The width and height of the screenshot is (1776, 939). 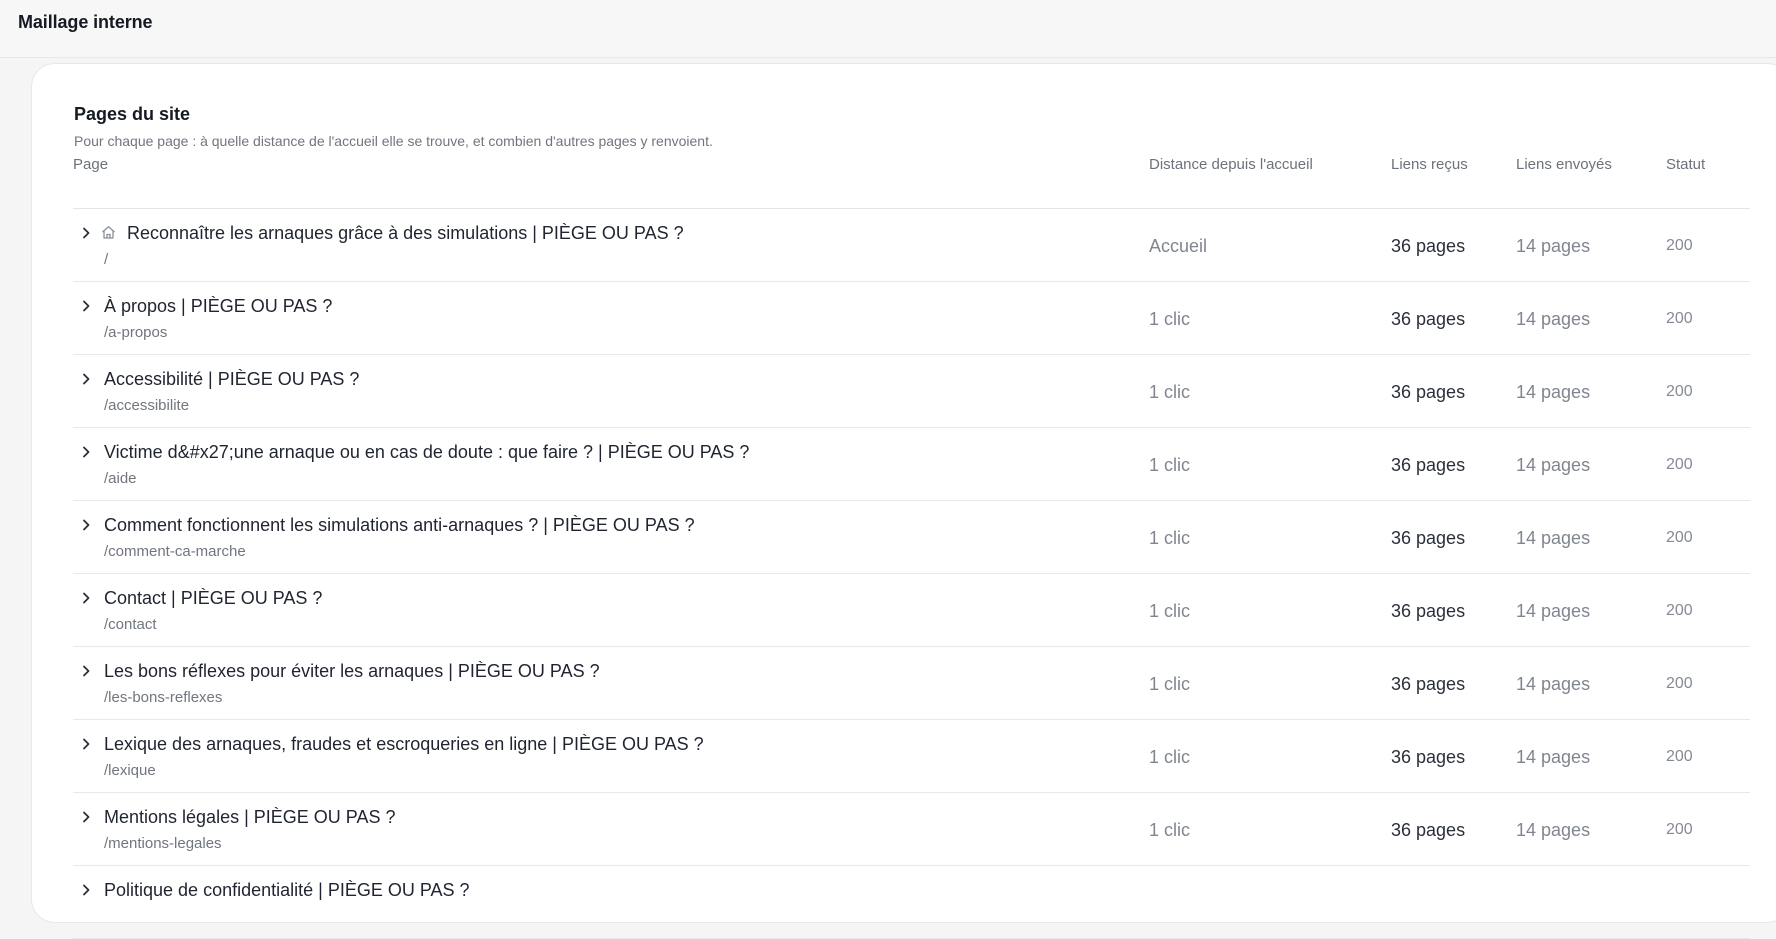 I want to click on column-header-status: Statut, so click(x=1685, y=164).